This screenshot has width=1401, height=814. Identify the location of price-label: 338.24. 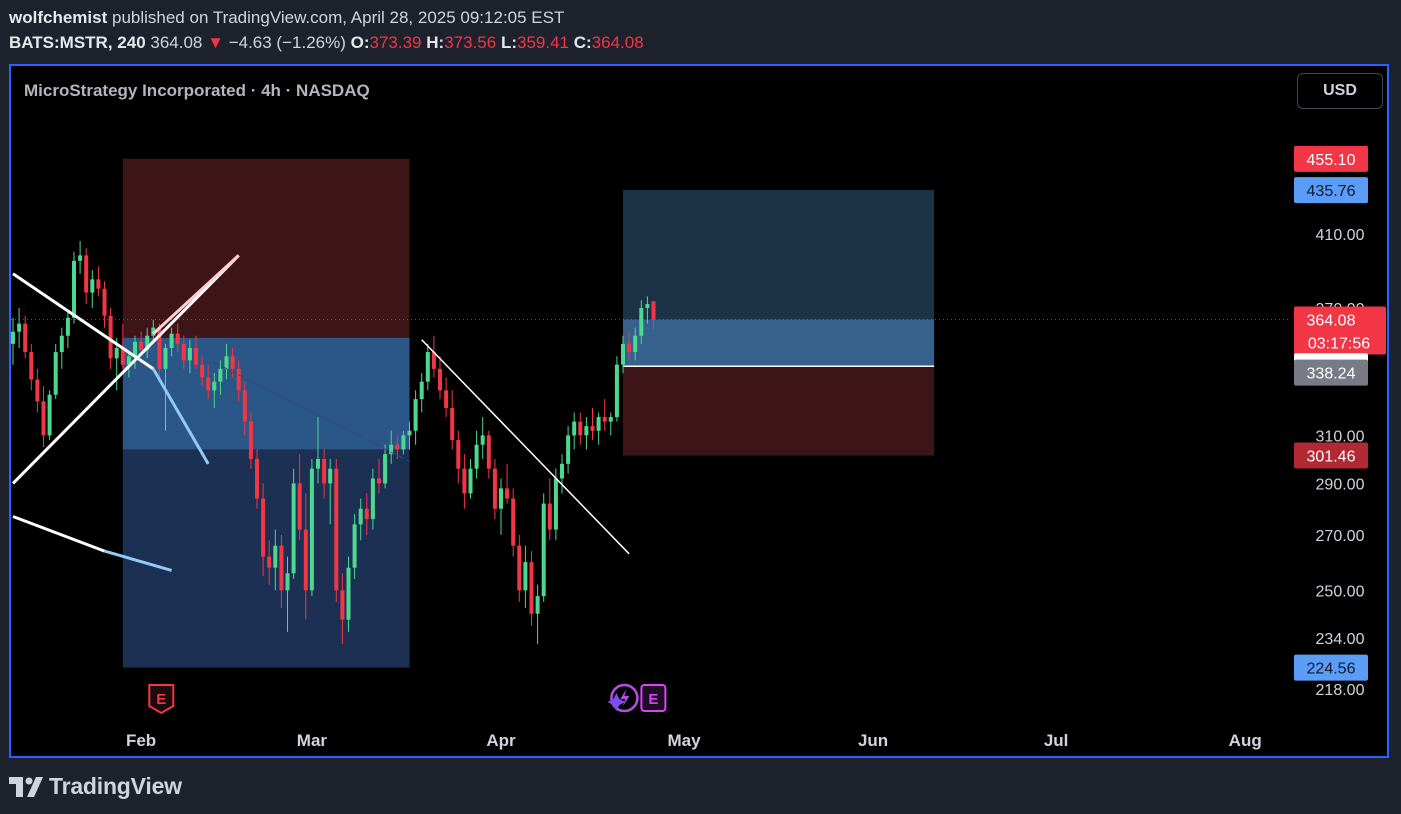
(1331, 374).